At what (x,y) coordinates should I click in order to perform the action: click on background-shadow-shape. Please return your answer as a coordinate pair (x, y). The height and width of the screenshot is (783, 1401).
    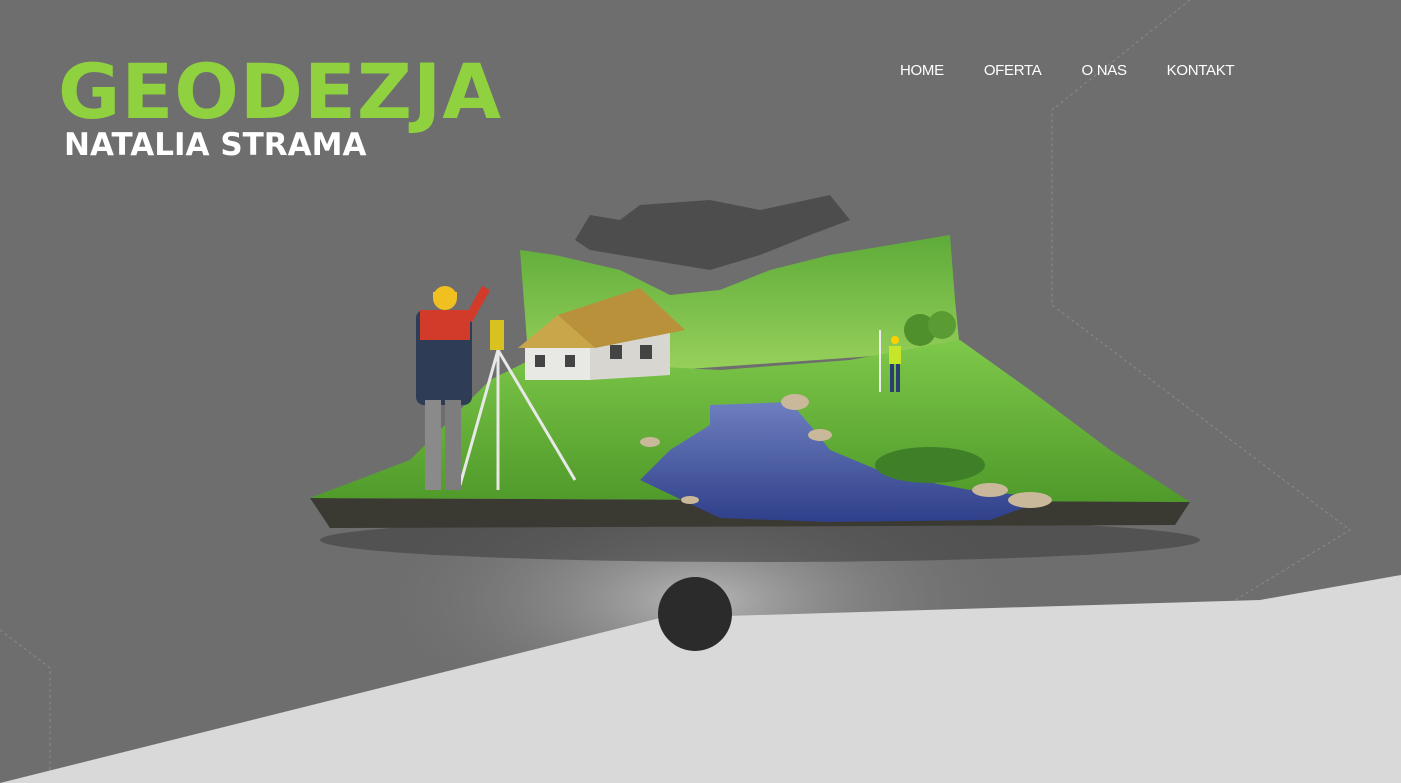
    Looking at the image, I should click on (712, 232).